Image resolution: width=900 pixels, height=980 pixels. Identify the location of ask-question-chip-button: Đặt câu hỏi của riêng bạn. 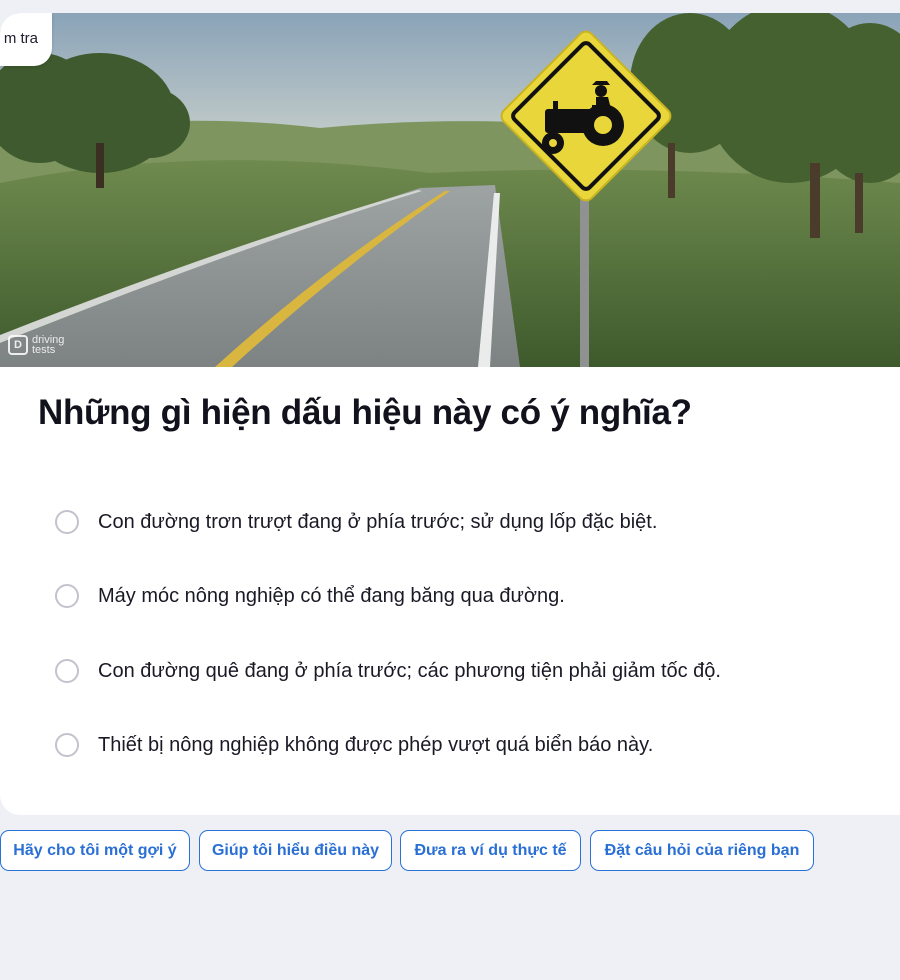
(702, 850).